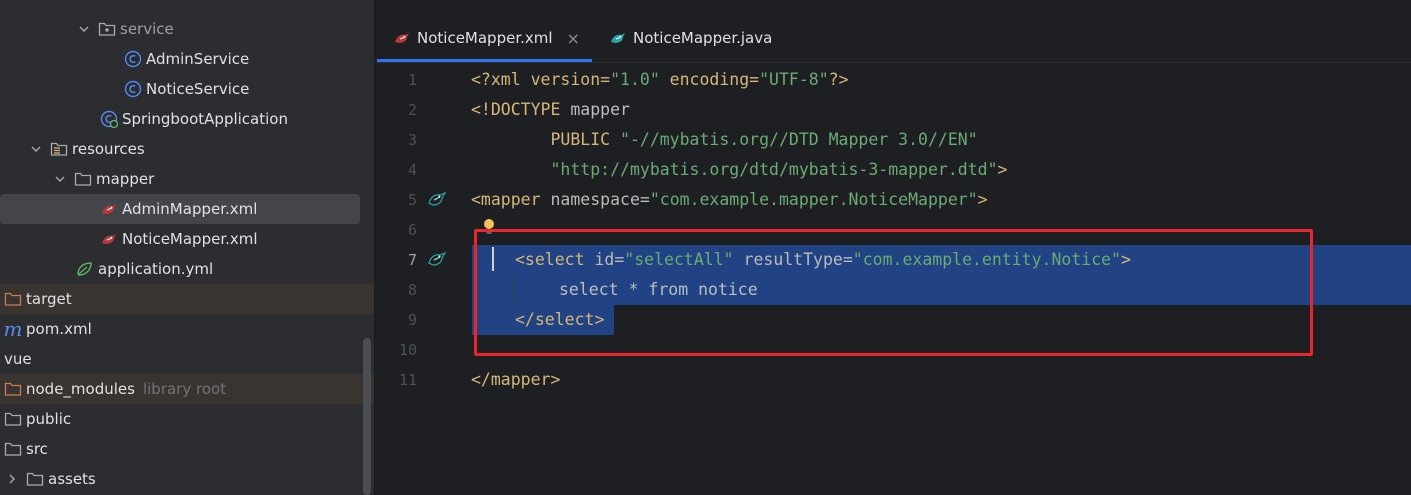  Describe the element at coordinates (813, 199) in the screenshot. I see `attr-value: "com.example.mapper.NoticeMapper"` at that location.